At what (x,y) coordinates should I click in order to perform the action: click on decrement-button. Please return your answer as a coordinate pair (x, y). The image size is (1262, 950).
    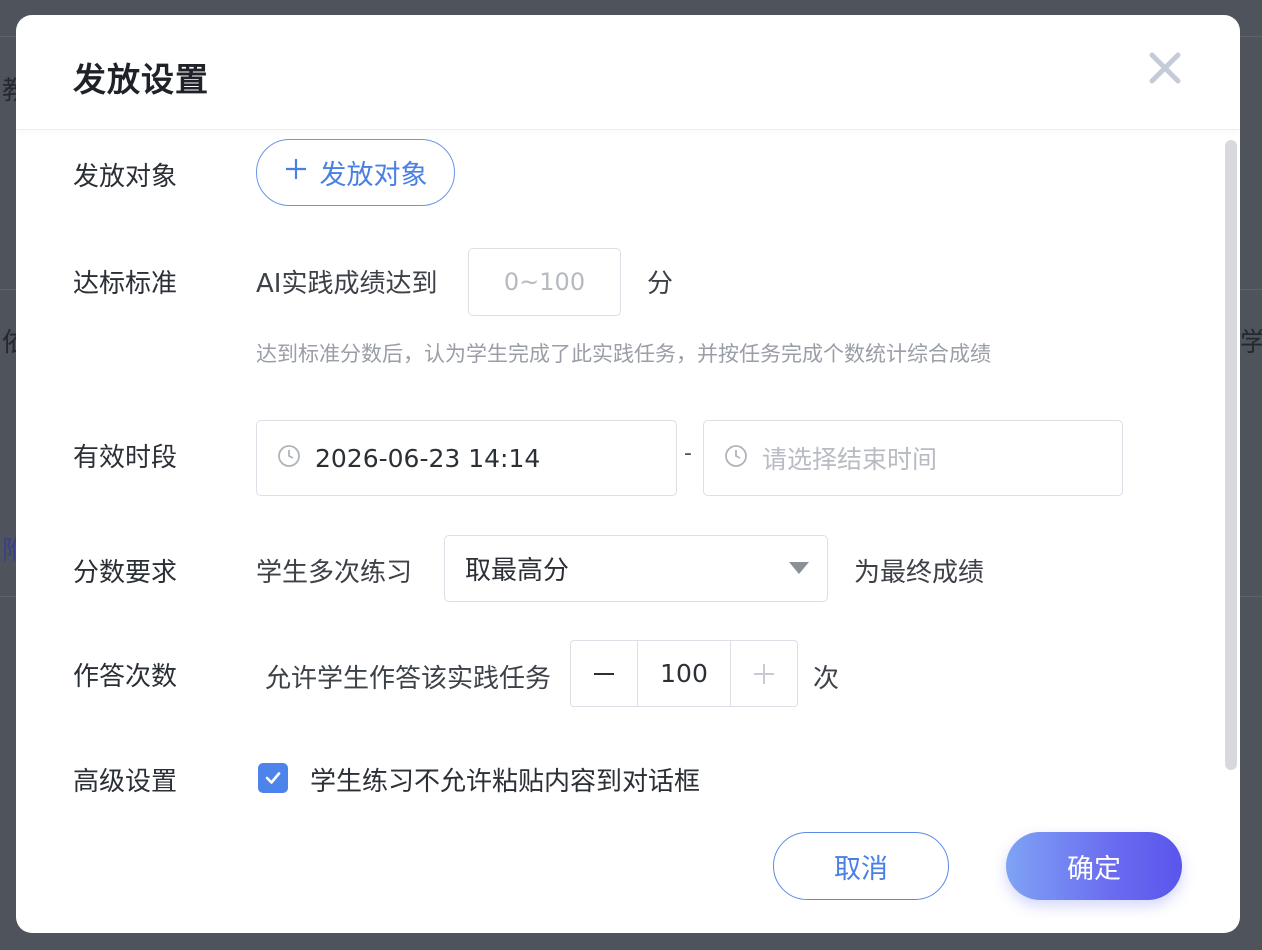
    Looking at the image, I should click on (604, 673).